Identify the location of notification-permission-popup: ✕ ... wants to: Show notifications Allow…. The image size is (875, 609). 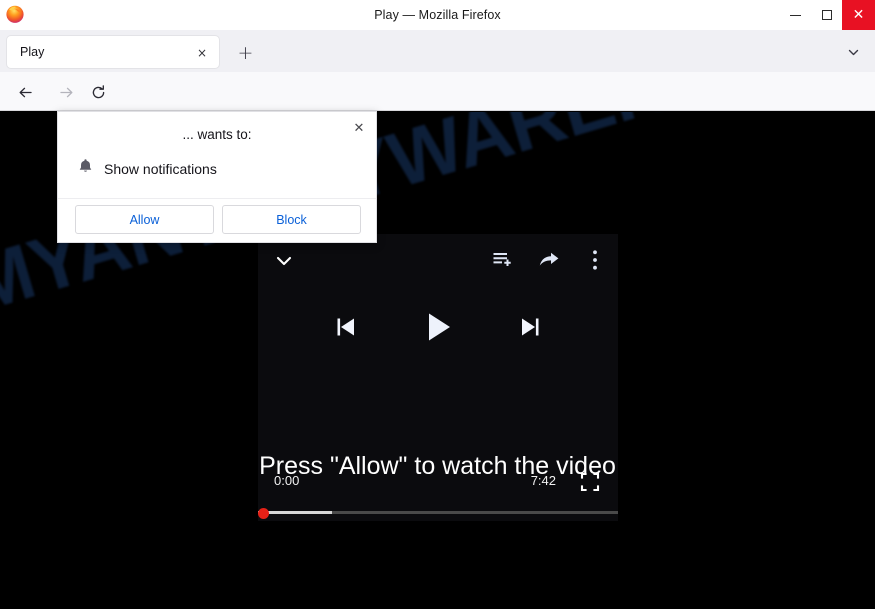
(217, 177).